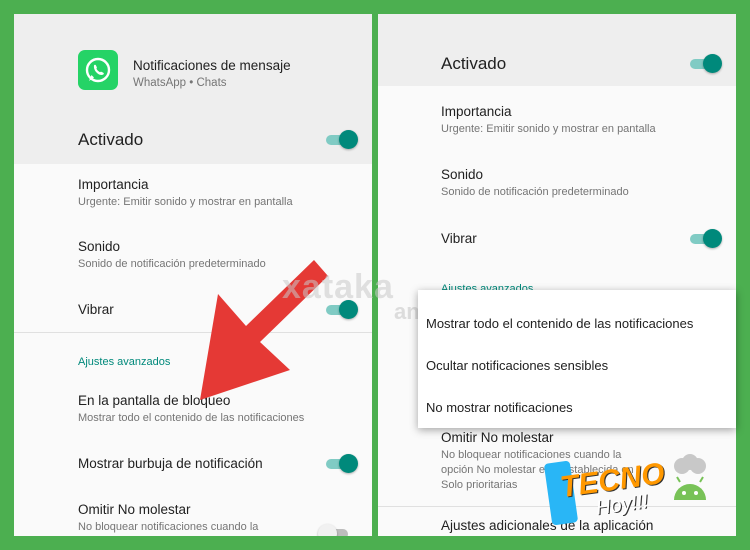  I want to click on vibrate-row: Vibrar, so click(557, 242).